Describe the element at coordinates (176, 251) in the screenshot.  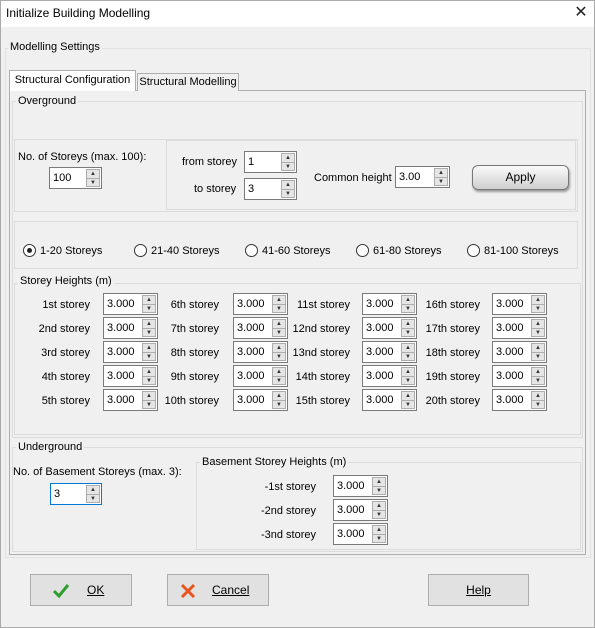
I see `range-radio-2: 21-40 Storeys` at that location.